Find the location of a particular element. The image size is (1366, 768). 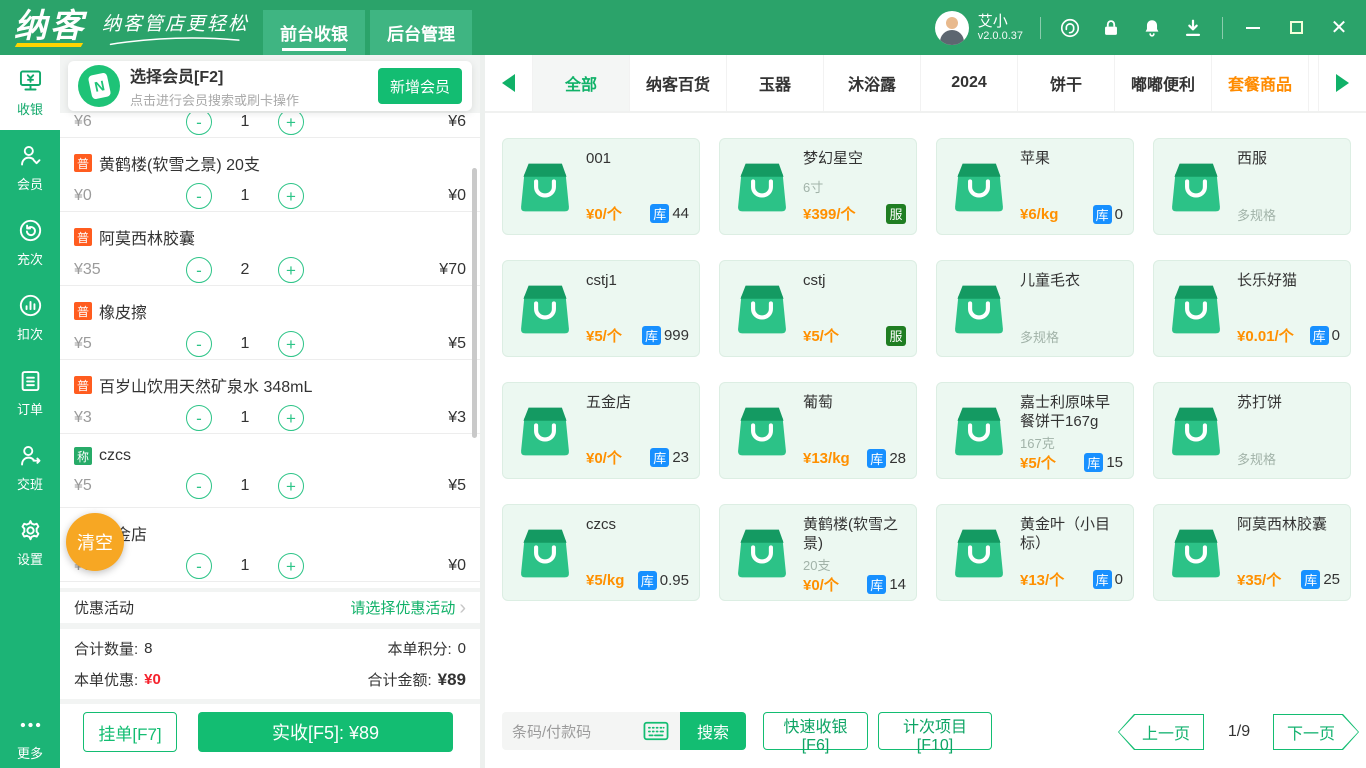

promo-select-link: 请选择优惠活动 › is located at coordinates (408, 607).